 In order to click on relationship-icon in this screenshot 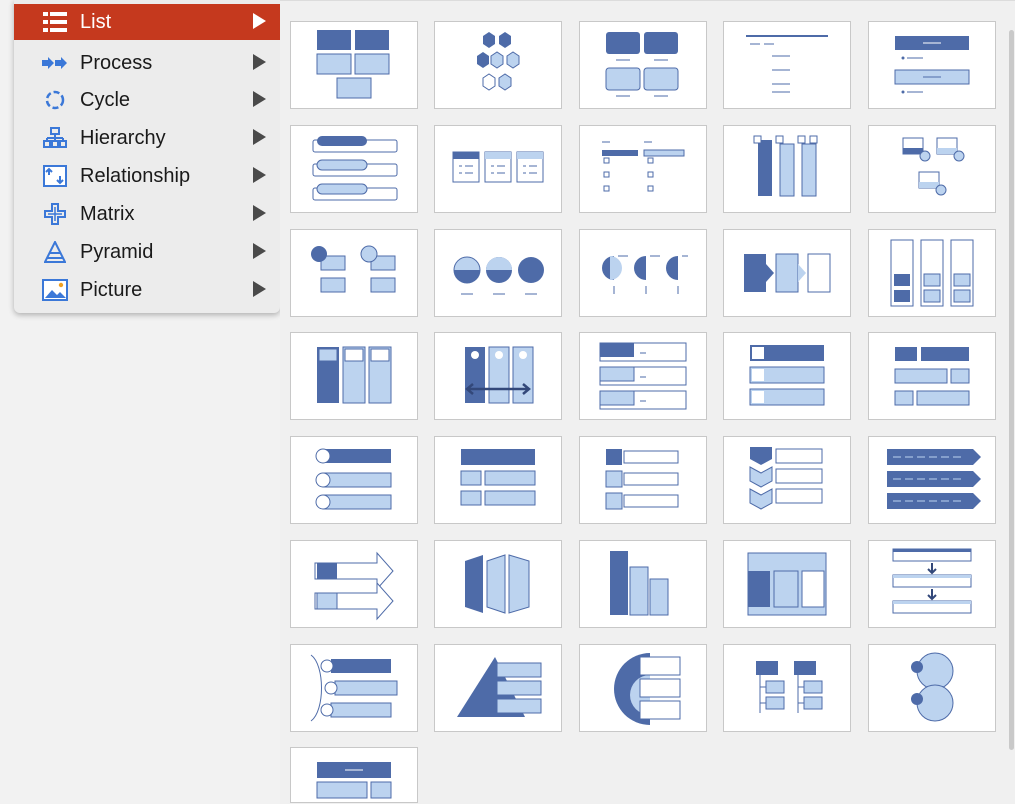, I will do `click(55, 176)`.